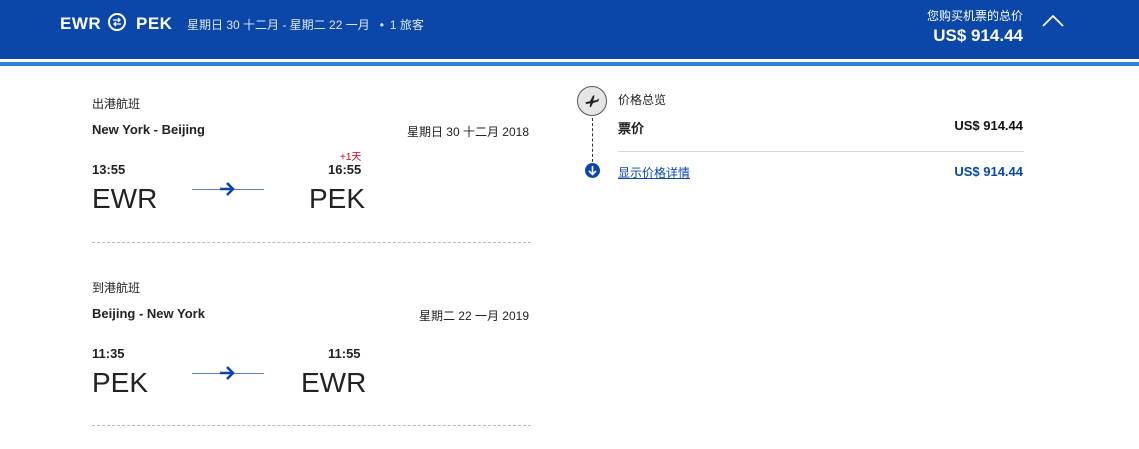 This screenshot has width=1139, height=449. What do you see at coordinates (974, 16) in the screenshot?
I see `total-price-label: 您购买机票的总价` at bounding box center [974, 16].